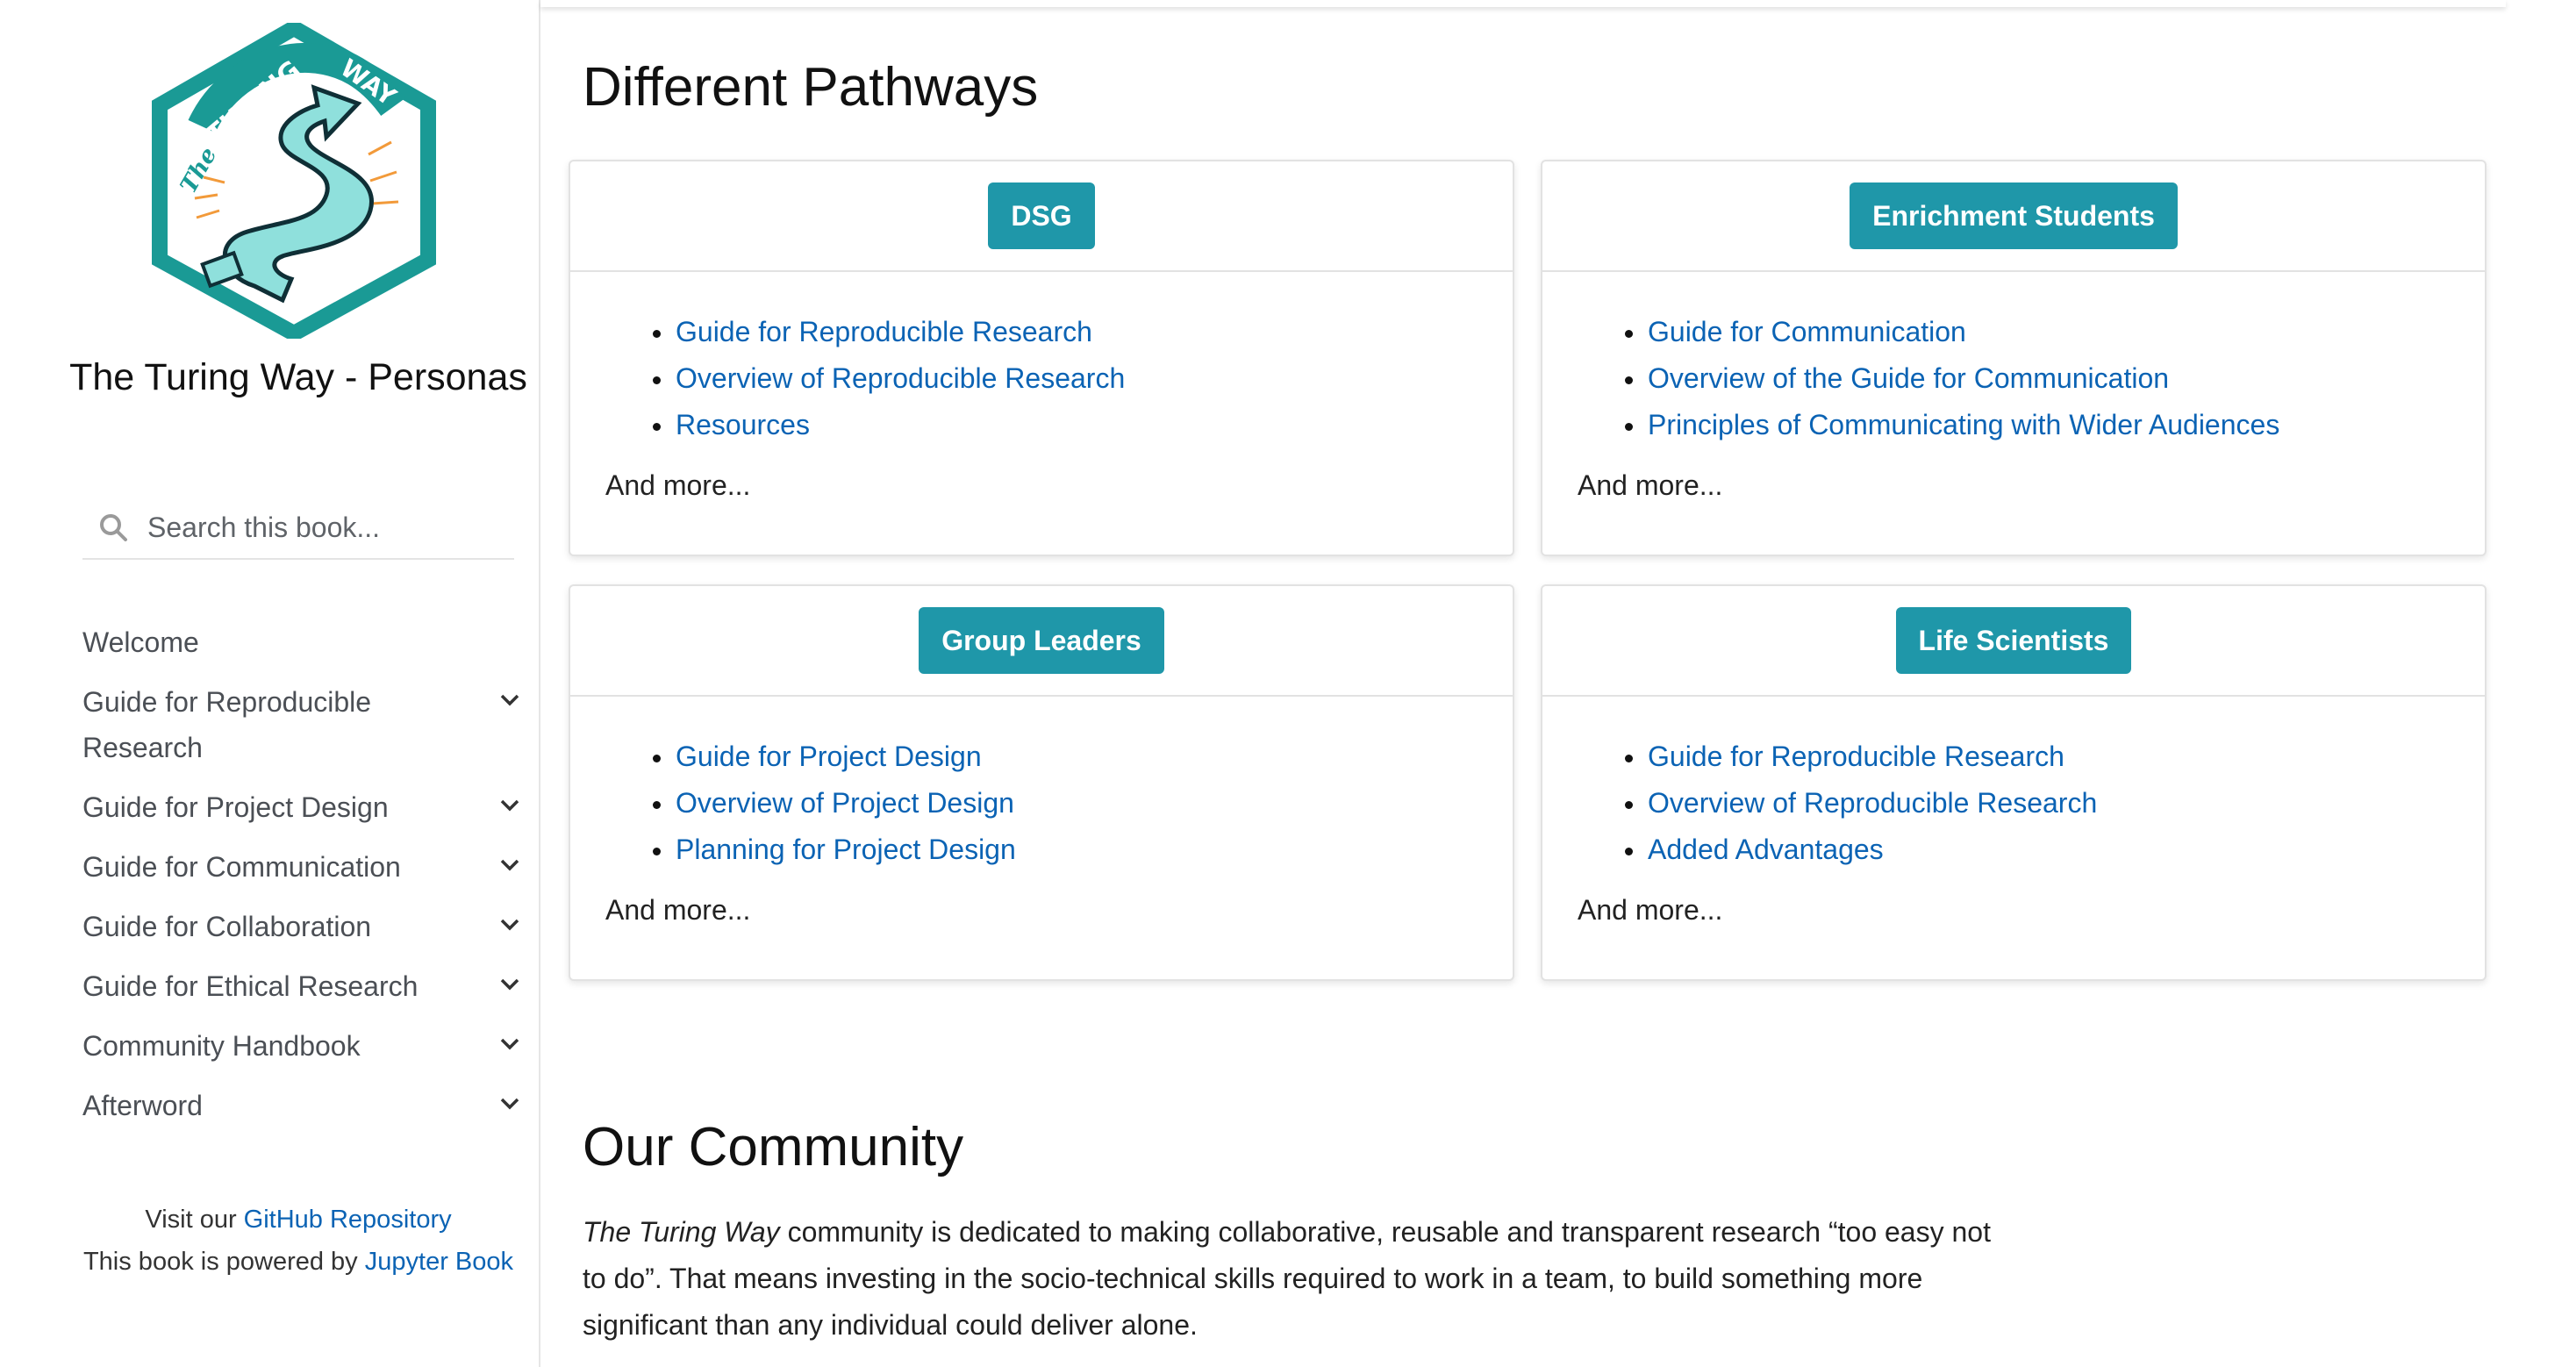  What do you see at coordinates (298, 377) in the screenshot?
I see `book-title: The Turing Way - Personas` at bounding box center [298, 377].